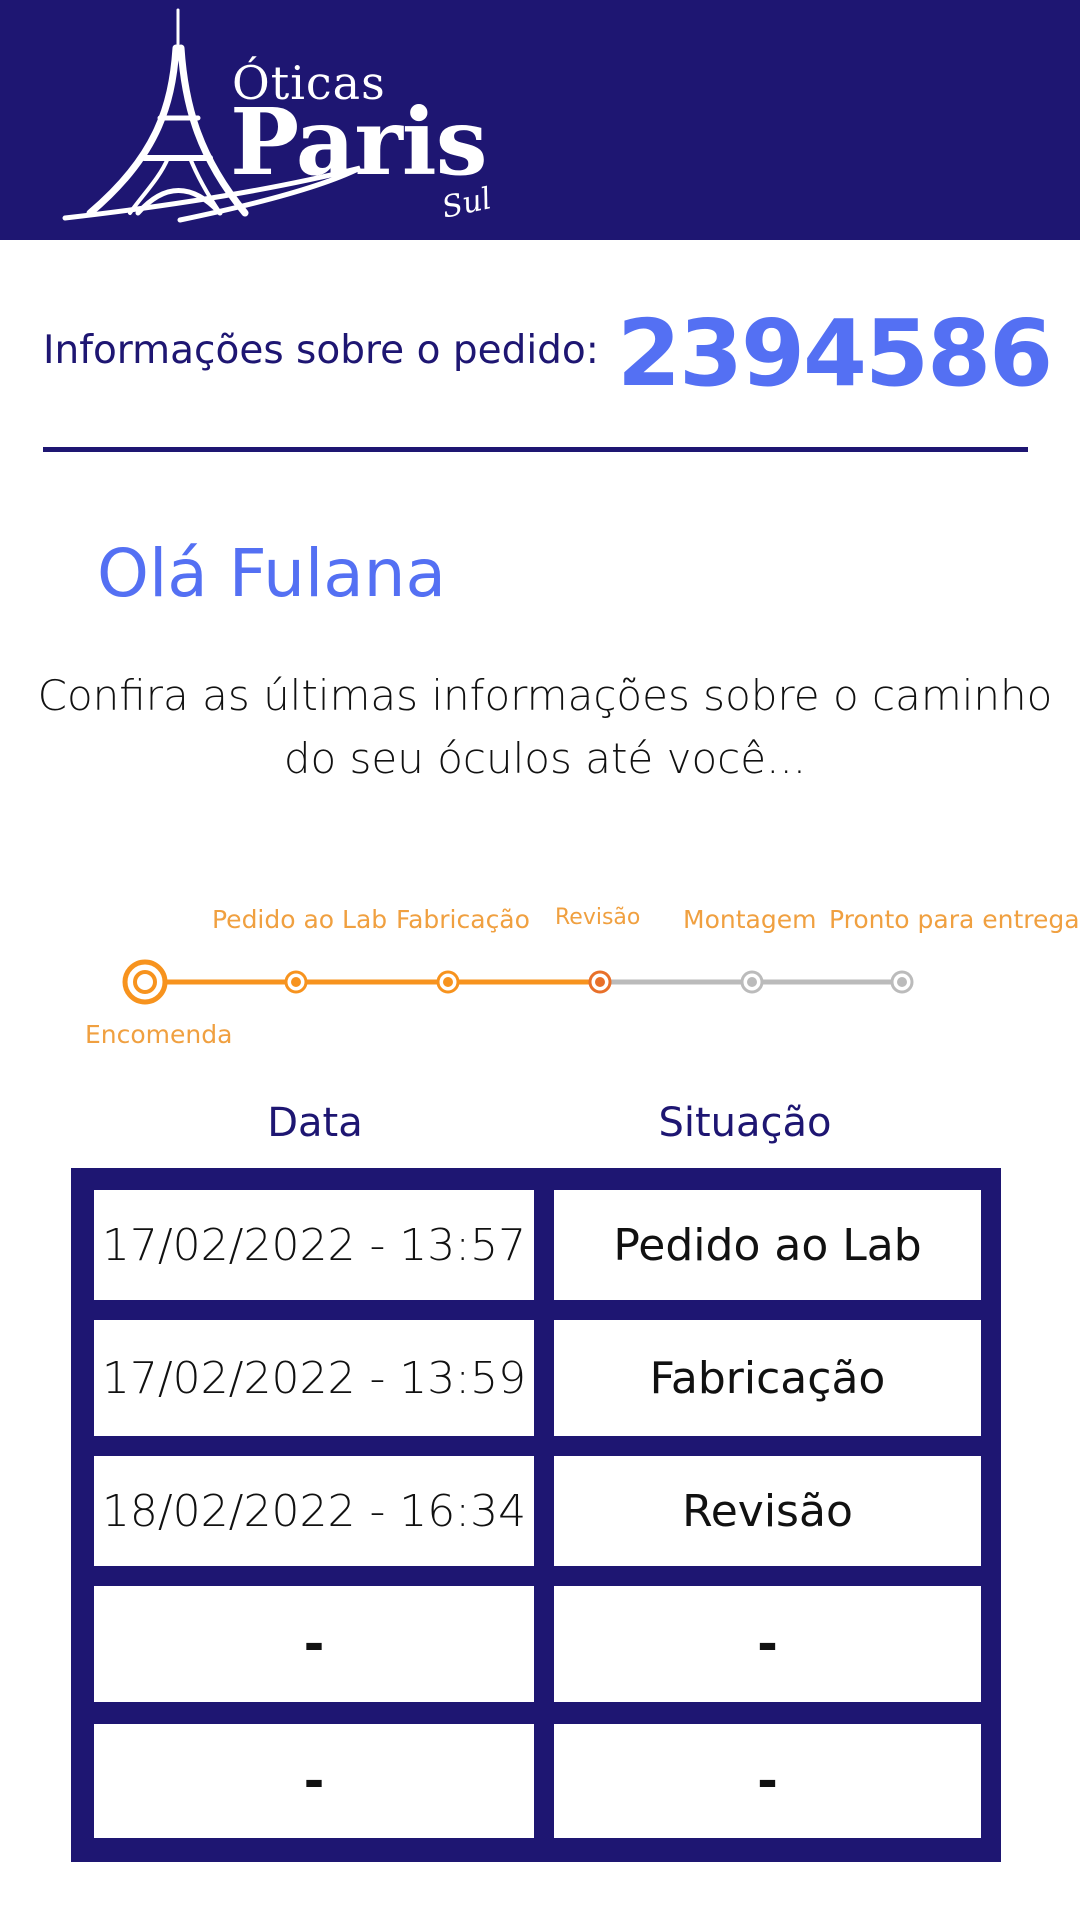 The width and height of the screenshot is (1080, 1920). Describe the element at coordinates (159, 1034) in the screenshot. I see `step-label-encomenda: Encomenda` at that location.